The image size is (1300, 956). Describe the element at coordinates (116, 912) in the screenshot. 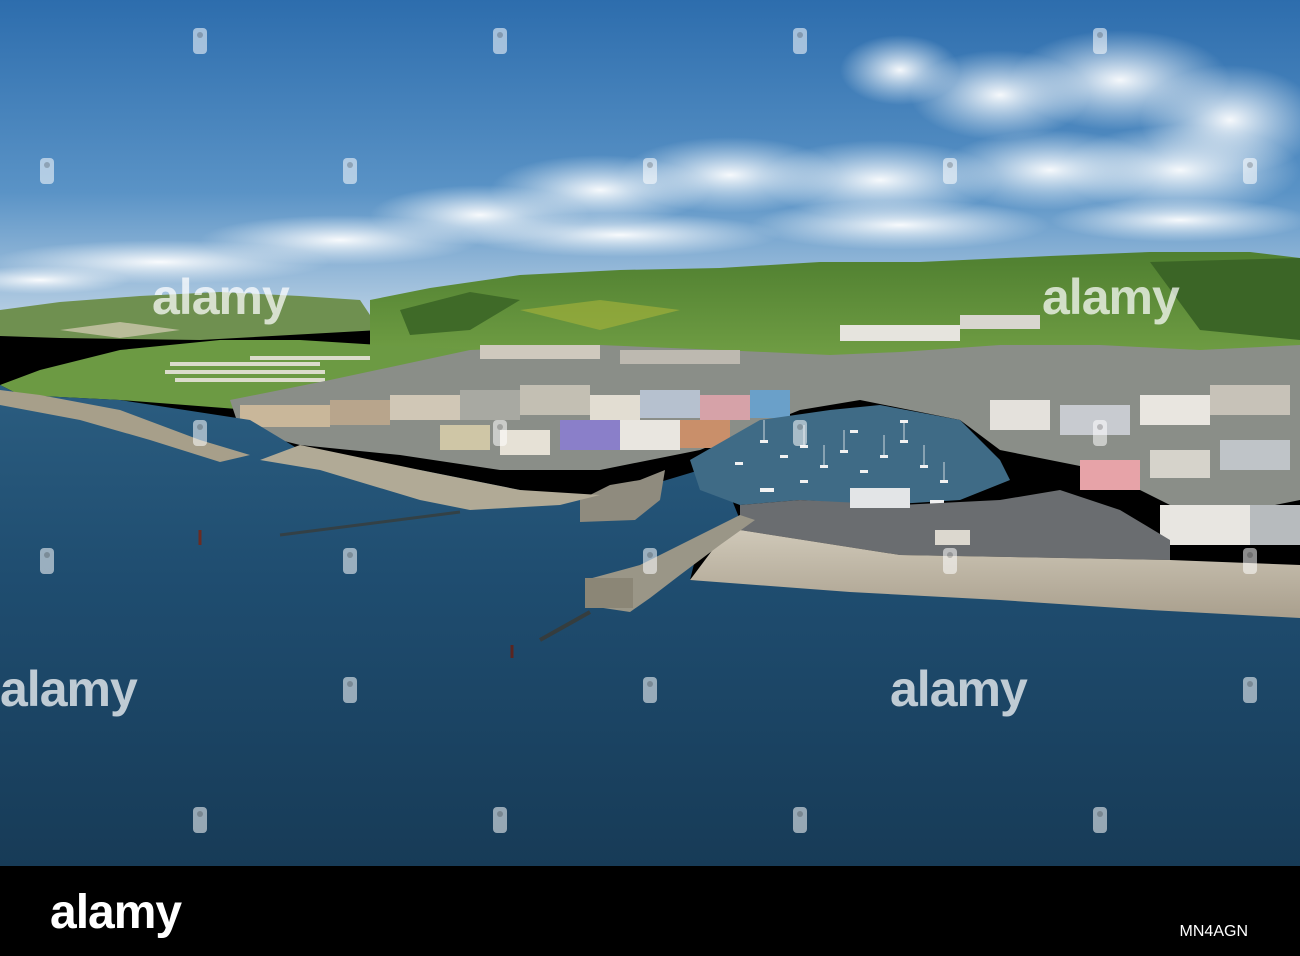

I see `brand-logo: alamy` at that location.